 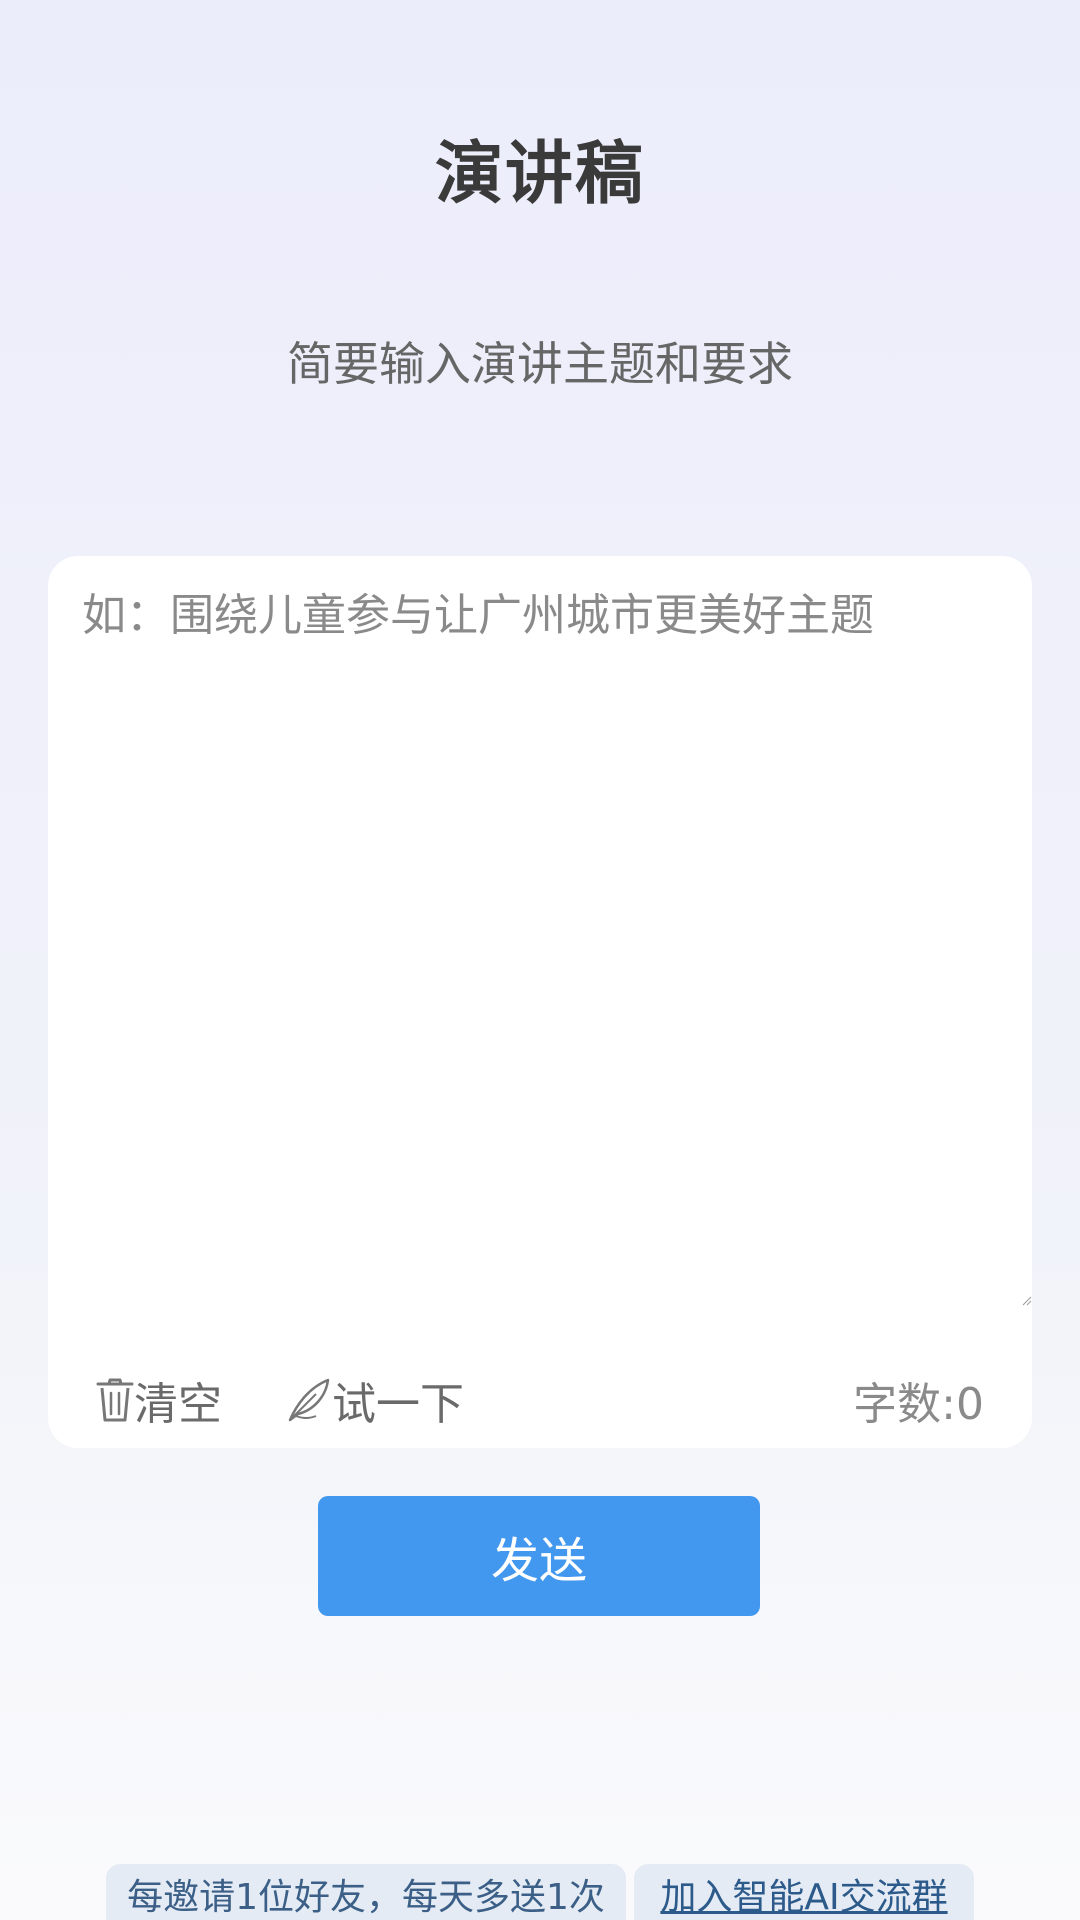 What do you see at coordinates (918, 1404) in the screenshot?
I see `word-count: 字数:0` at bounding box center [918, 1404].